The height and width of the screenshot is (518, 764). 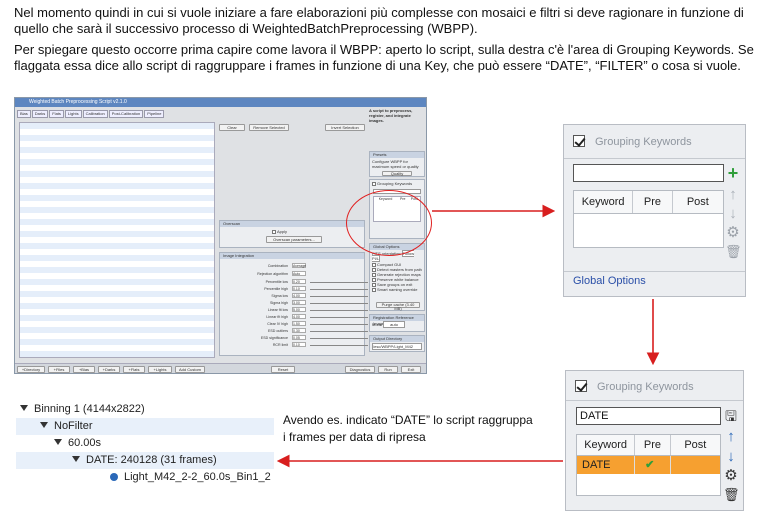 What do you see at coordinates (295, 331) in the screenshot?
I see `field-esd-outliers: ESD outliers 0.30` at bounding box center [295, 331].